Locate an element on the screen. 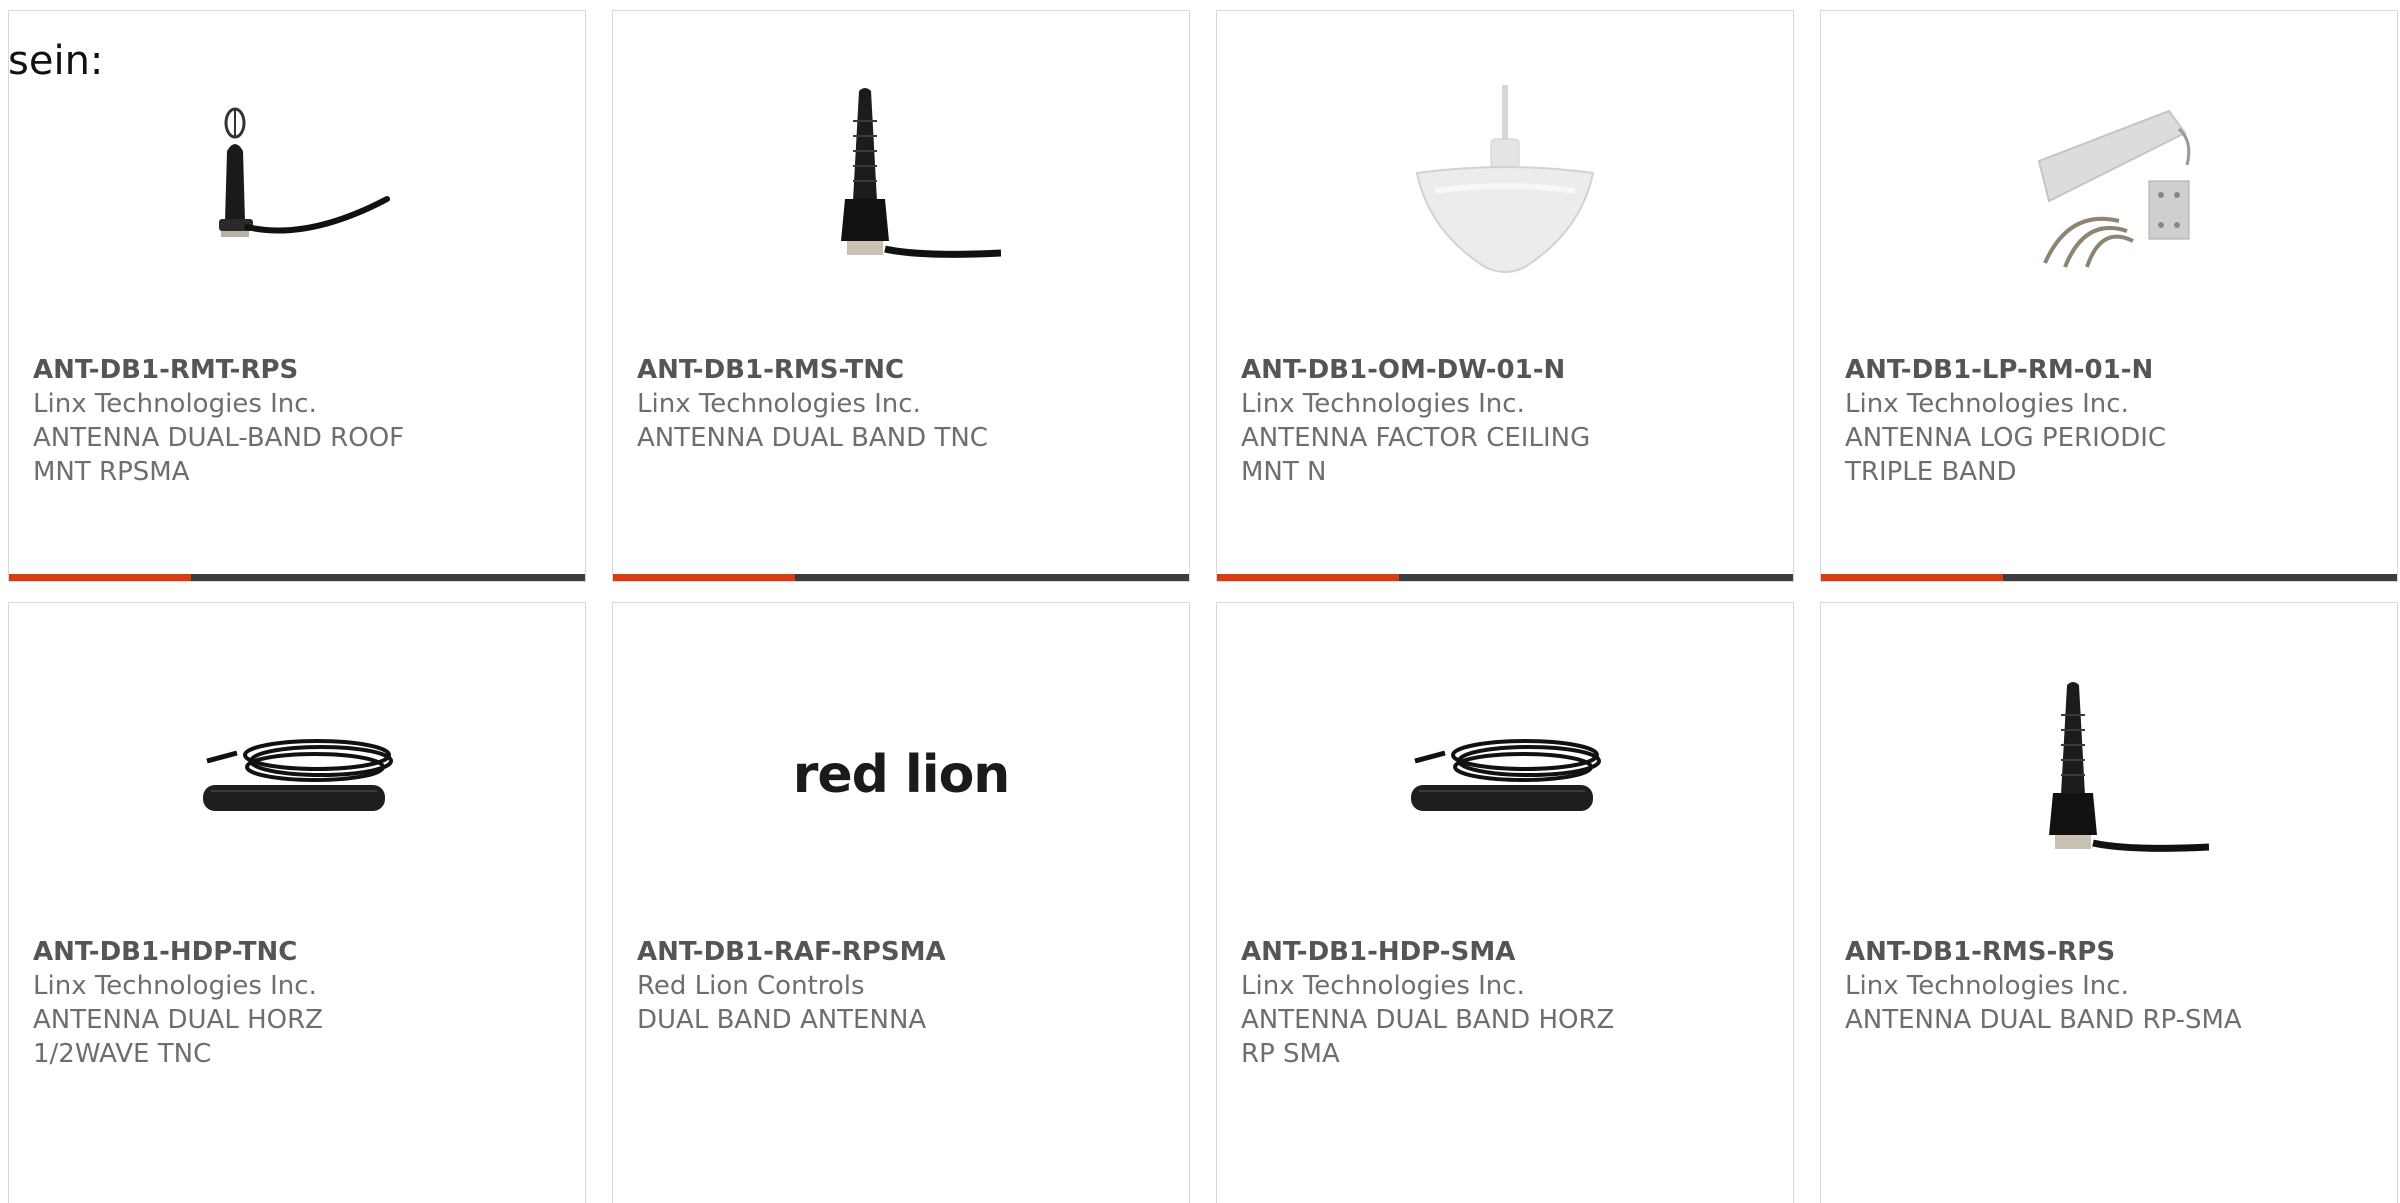 This screenshot has height=1203, width=2400. product-description: ANTENNA LOG PERIODIC TRIPLE BAND is located at coordinates (2006, 455).